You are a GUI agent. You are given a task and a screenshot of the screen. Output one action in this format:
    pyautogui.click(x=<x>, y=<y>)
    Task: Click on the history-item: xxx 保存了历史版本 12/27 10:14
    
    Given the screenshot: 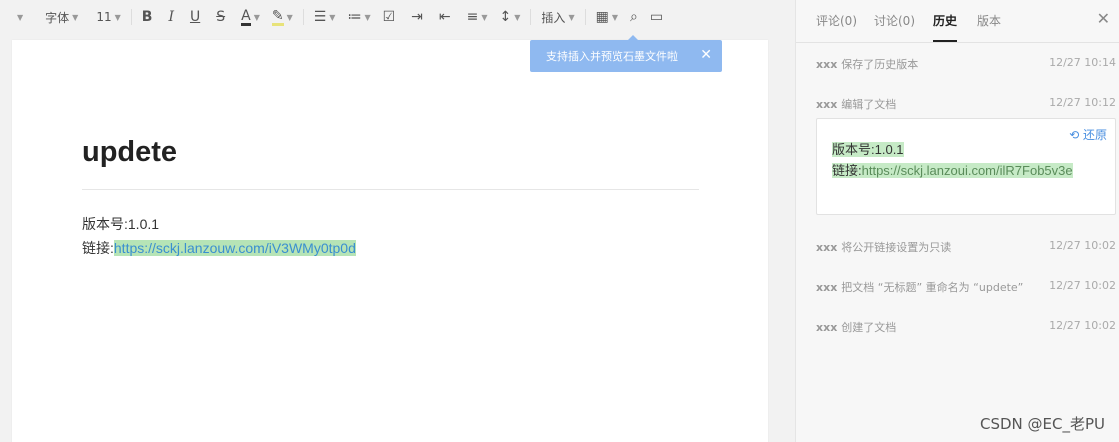 What is the action you would take?
    pyautogui.click(x=966, y=64)
    